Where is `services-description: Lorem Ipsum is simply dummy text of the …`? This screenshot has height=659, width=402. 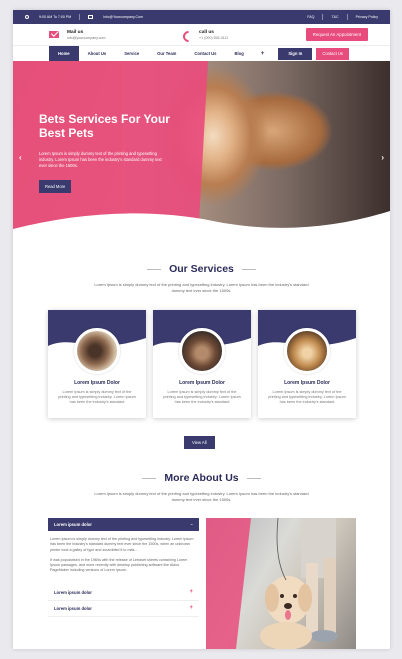 services-description: Lorem Ipsum is simply dummy text of the … is located at coordinates (201, 287).